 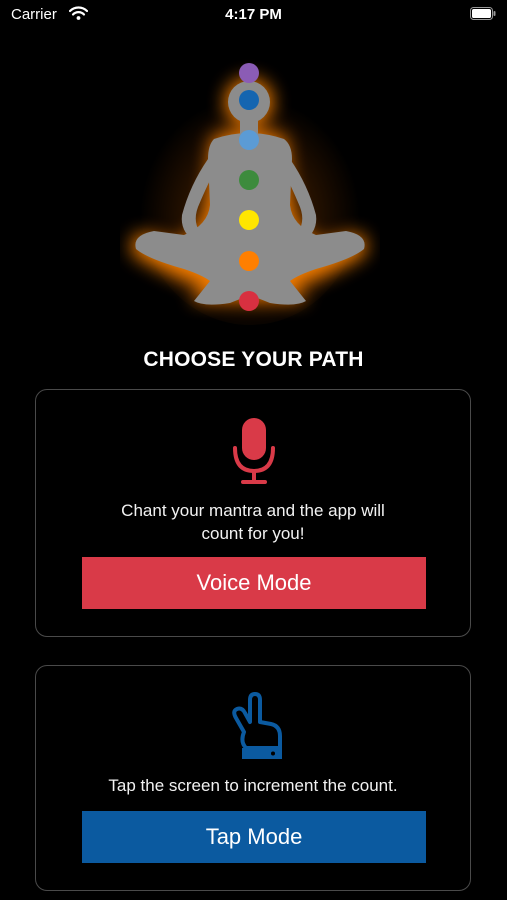 What do you see at coordinates (253, 533) in the screenshot?
I see `voice-description-line-2: count for you!` at bounding box center [253, 533].